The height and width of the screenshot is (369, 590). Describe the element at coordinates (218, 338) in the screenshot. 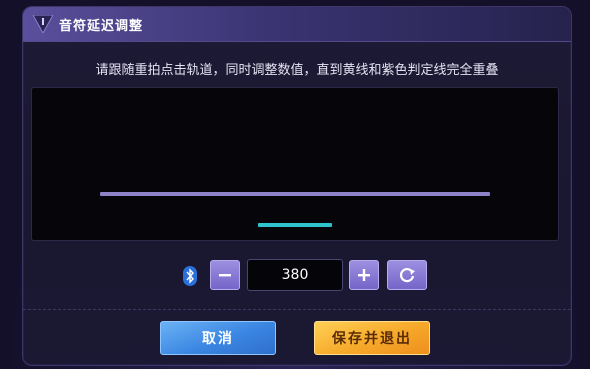

I see `cancel-button: 取消` at that location.